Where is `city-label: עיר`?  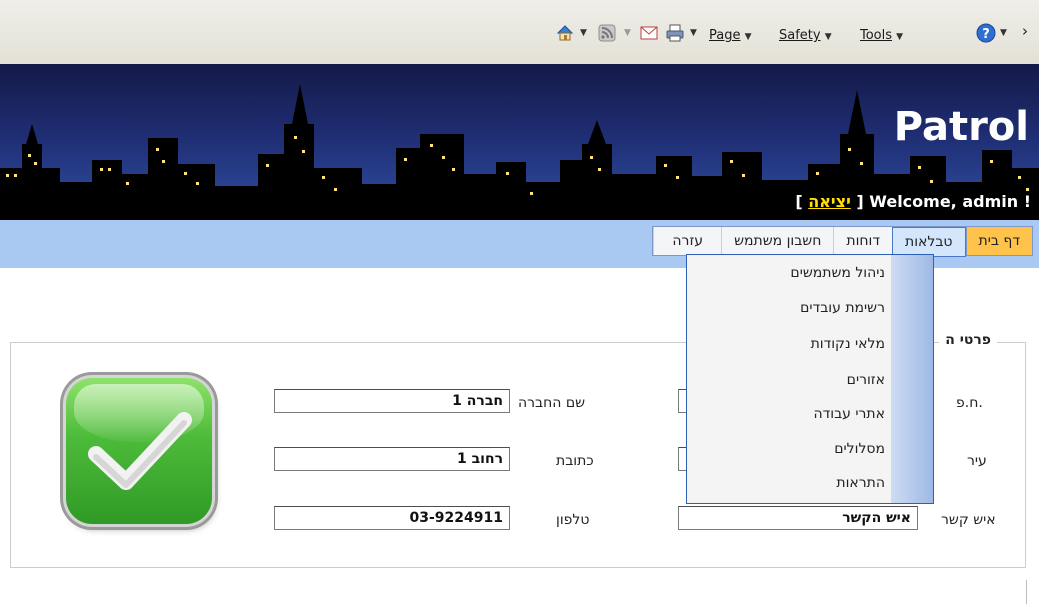 city-label: עיר is located at coordinates (977, 461).